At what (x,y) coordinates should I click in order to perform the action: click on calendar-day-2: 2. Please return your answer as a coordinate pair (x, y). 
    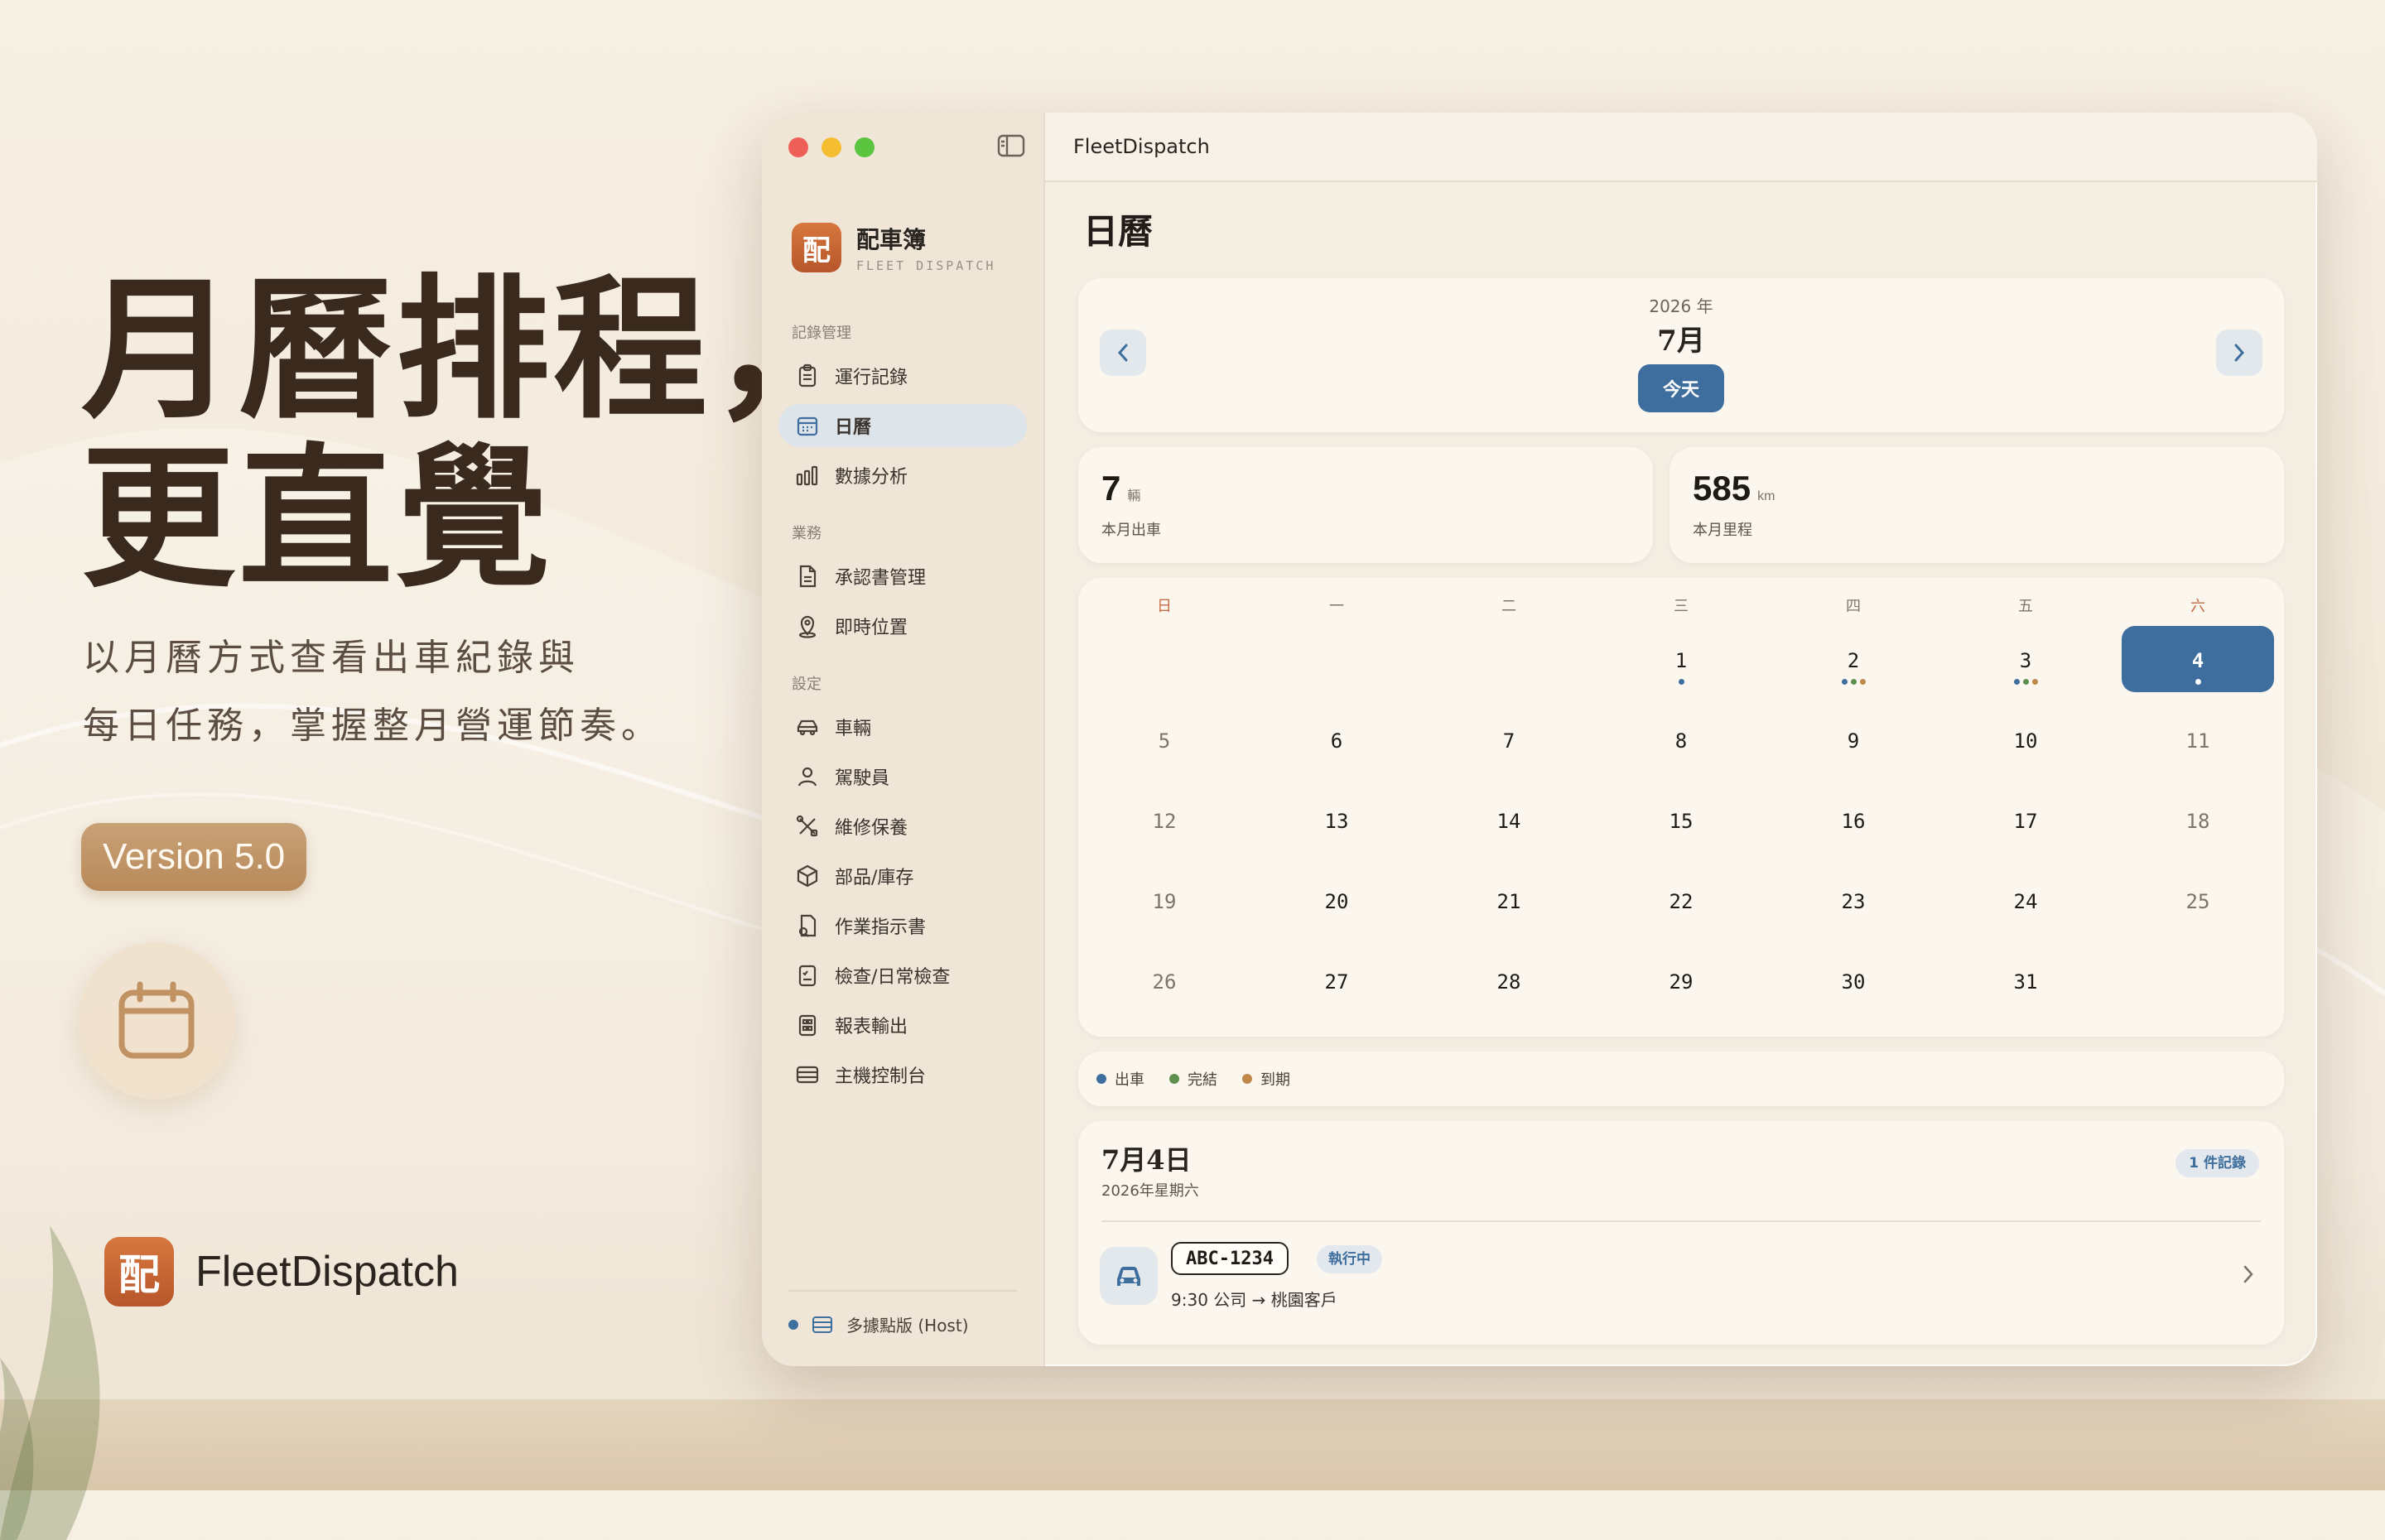
    Looking at the image, I should click on (1853, 666).